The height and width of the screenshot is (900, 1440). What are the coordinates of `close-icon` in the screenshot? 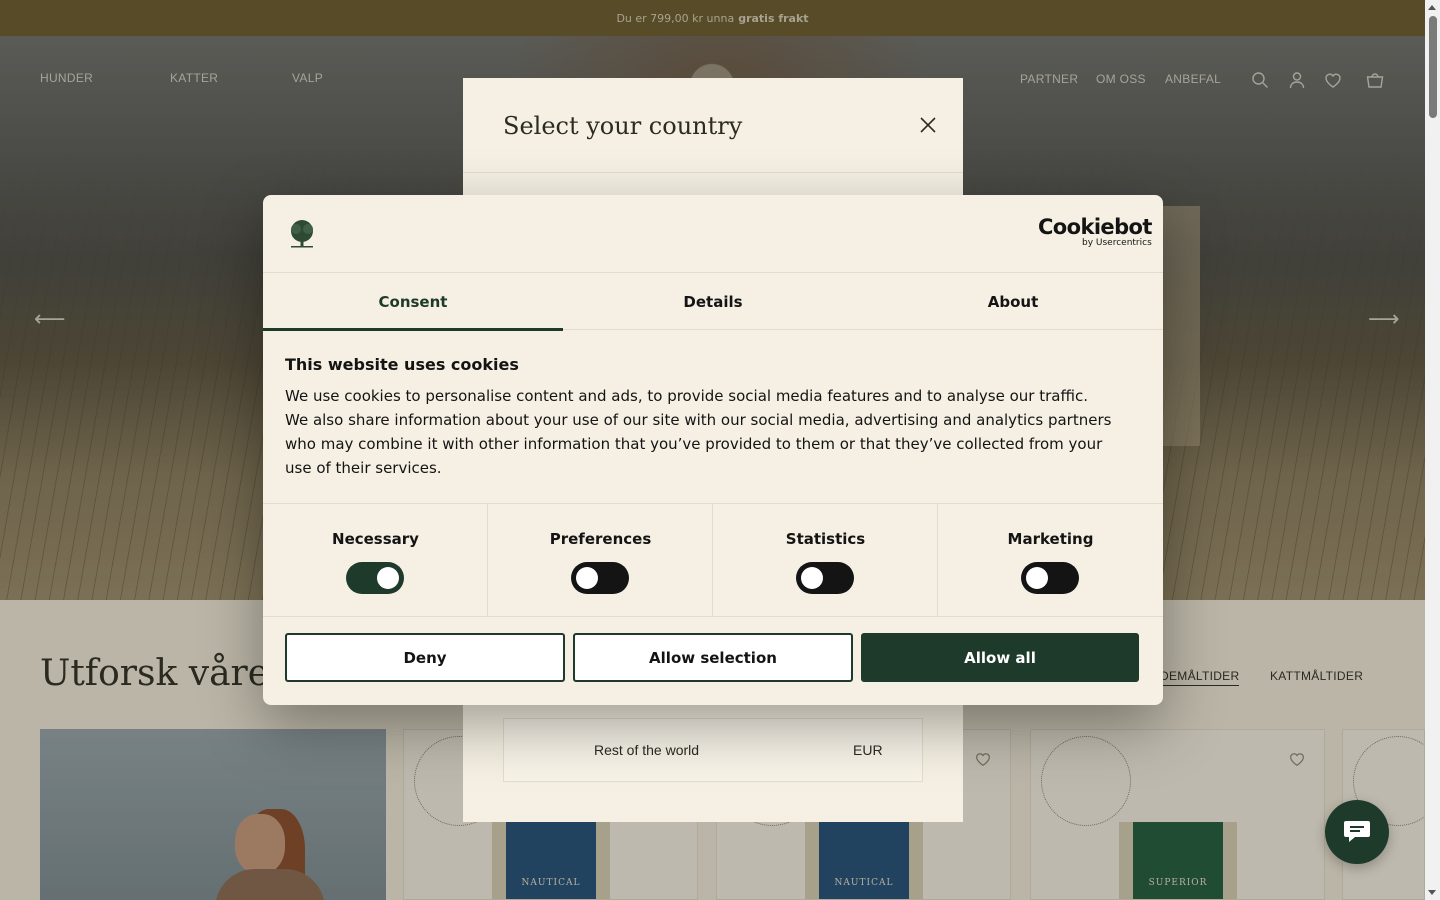 It's located at (928, 125).